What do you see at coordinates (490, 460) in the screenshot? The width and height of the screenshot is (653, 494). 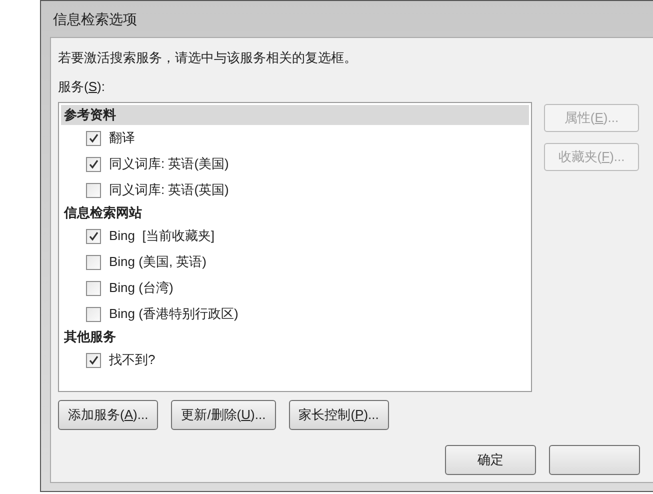 I see `ok-button: 确定` at bounding box center [490, 460].